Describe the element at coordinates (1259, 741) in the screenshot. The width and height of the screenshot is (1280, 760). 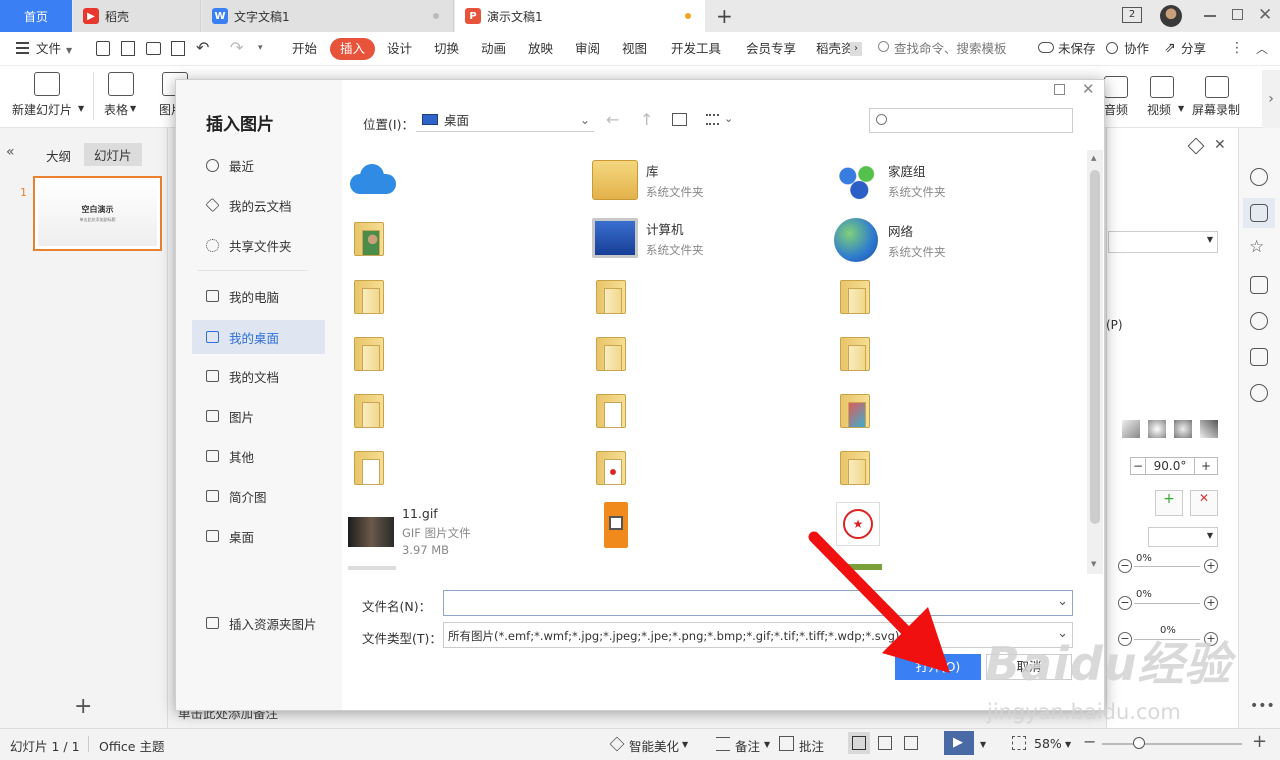
I see `zoom-in-icon: +` at that location.